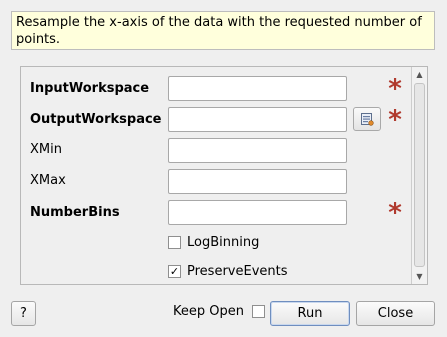 Image resolution: width=447 pixels, height=337 pixels. Describe the element at coordinates (223, 242) in the screenshot. I see `log-binning-label: LogBinning` at that location.